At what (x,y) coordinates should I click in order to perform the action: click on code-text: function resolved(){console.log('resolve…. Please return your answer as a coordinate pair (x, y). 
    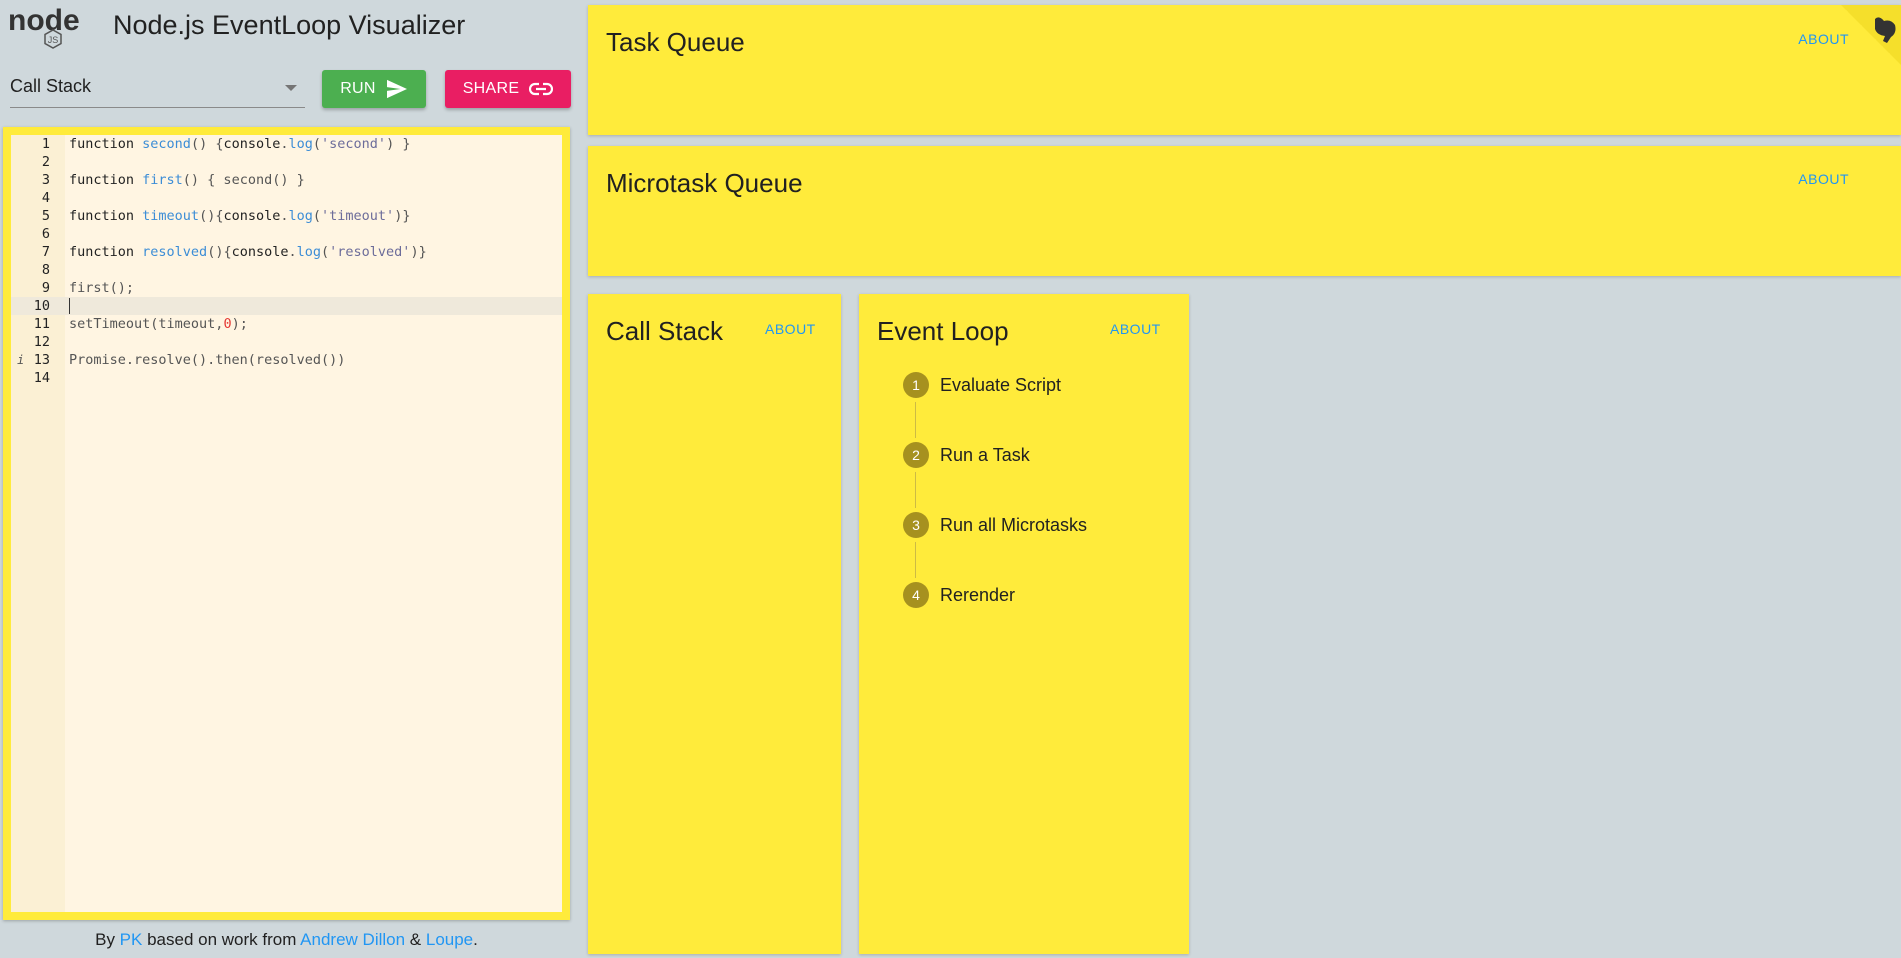
    Looking at the image, I should click on (248, 252).